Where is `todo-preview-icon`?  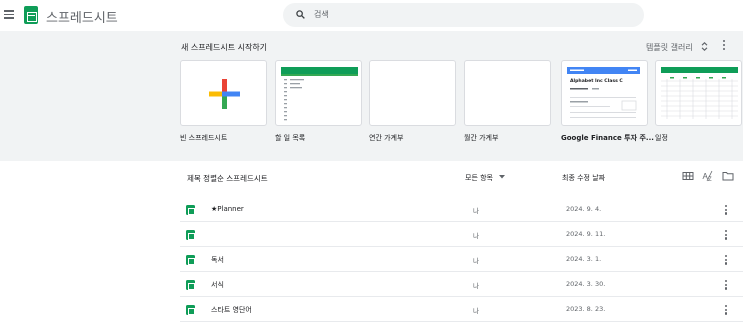
todo-preview-icon is located at coordinates (319, 94).